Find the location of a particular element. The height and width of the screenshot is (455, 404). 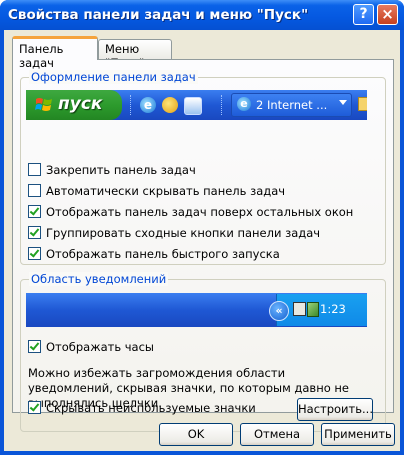

windows-logo-icon is located at coordinates (43, 104).